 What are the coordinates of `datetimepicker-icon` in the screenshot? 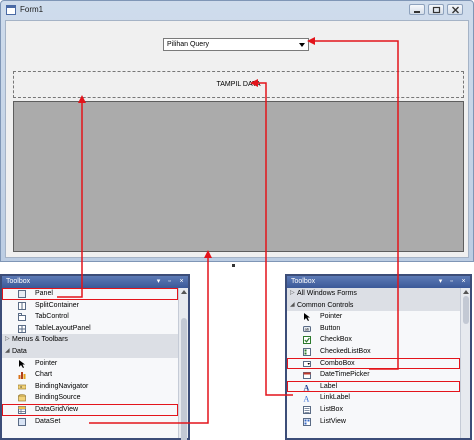 It's located at (307, 376).